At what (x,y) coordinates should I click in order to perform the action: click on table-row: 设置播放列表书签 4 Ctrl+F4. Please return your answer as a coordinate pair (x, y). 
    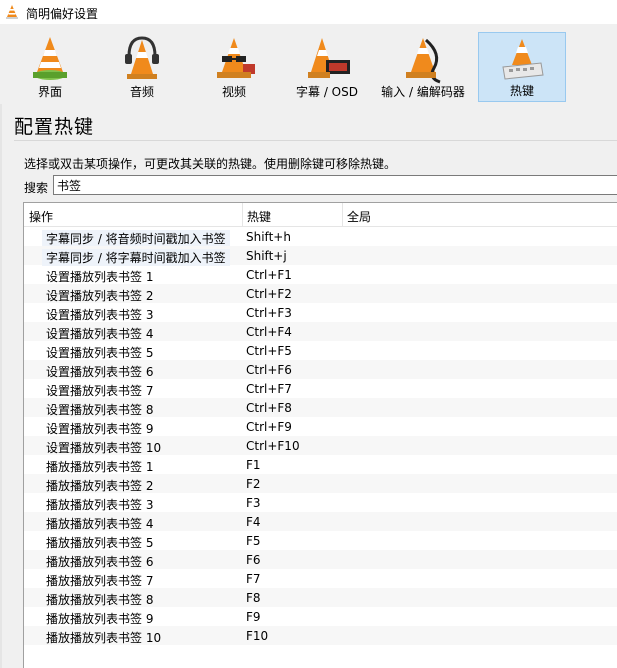
    Looking at the image, I should click on (320, 331).